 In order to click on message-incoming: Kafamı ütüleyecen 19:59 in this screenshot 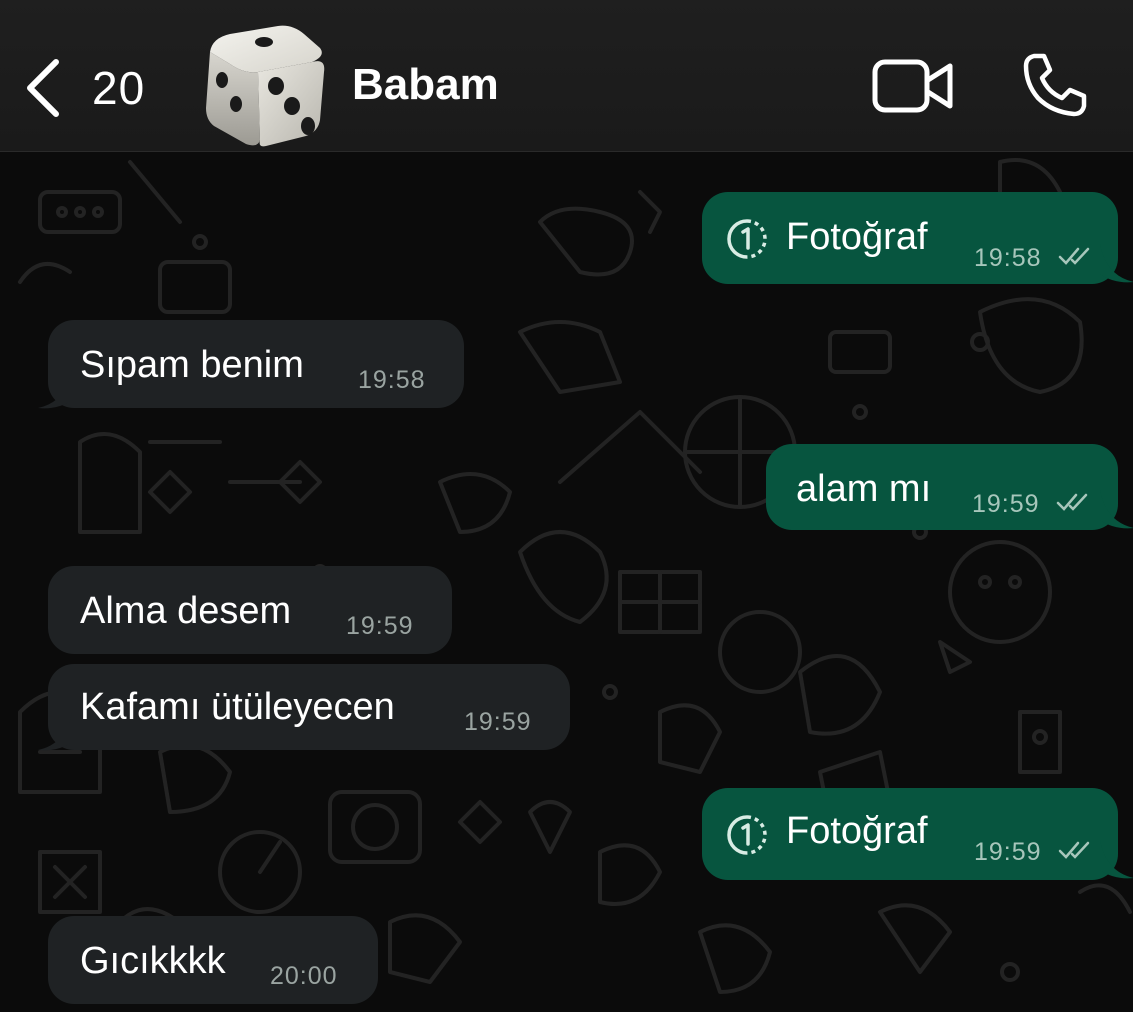, I will do `click(304, 707)`.